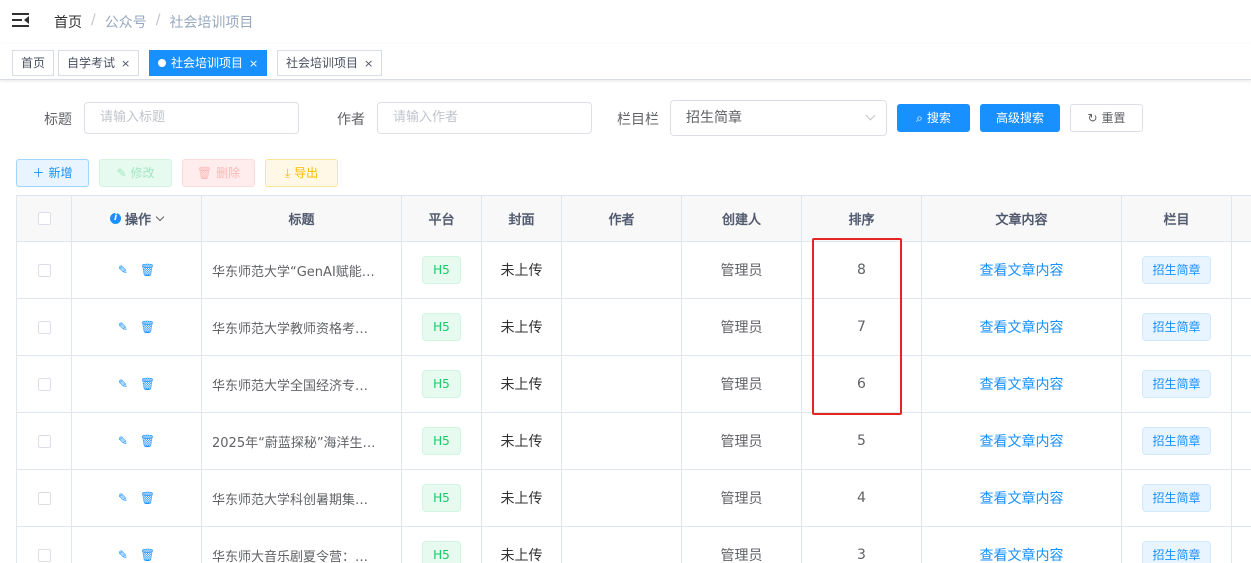 Image resolution: width=1251 pixels, height=563 pixels. I want to click on header-actions: i 操作, so click(137, 218).